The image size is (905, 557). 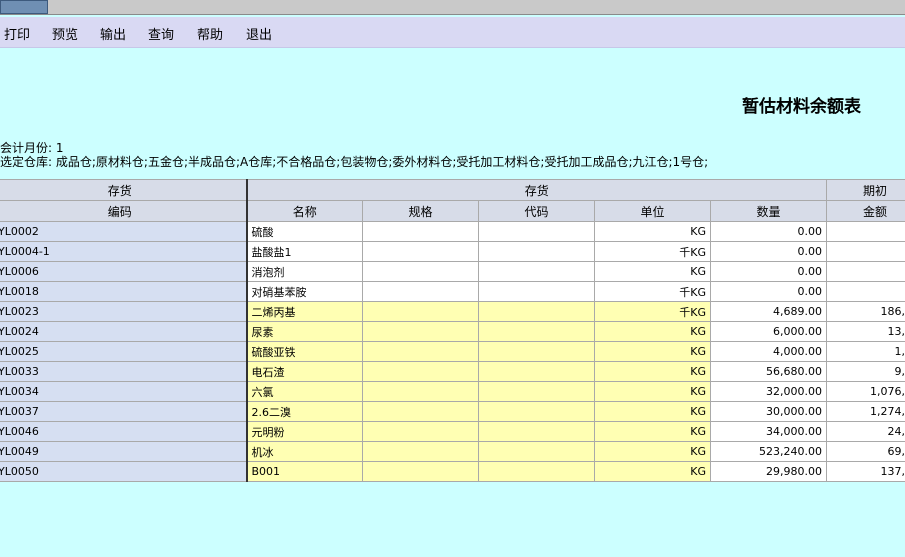 I want to click on table-row: YL0002 硫酸 KG 0.00, so click(x=452, y=231).